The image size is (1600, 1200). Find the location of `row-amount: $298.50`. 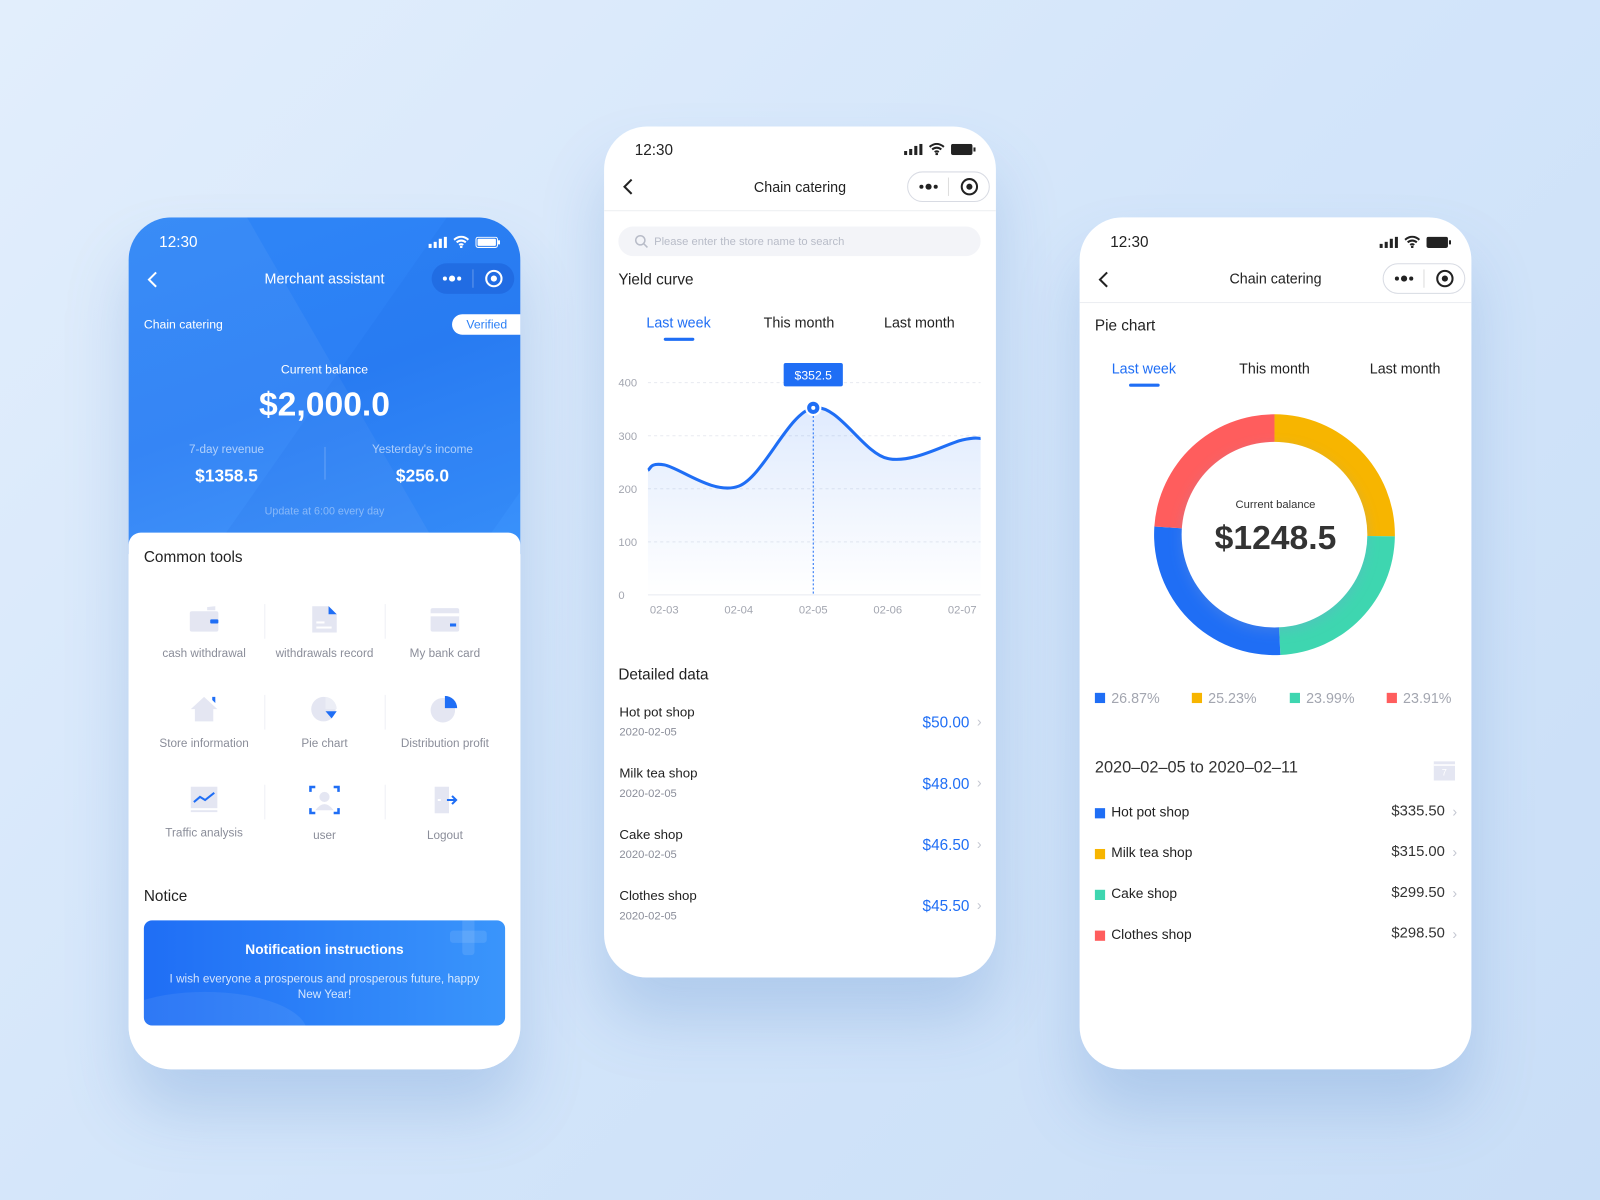

row-amount: $298.50 is located at coordinates (1418, 933).